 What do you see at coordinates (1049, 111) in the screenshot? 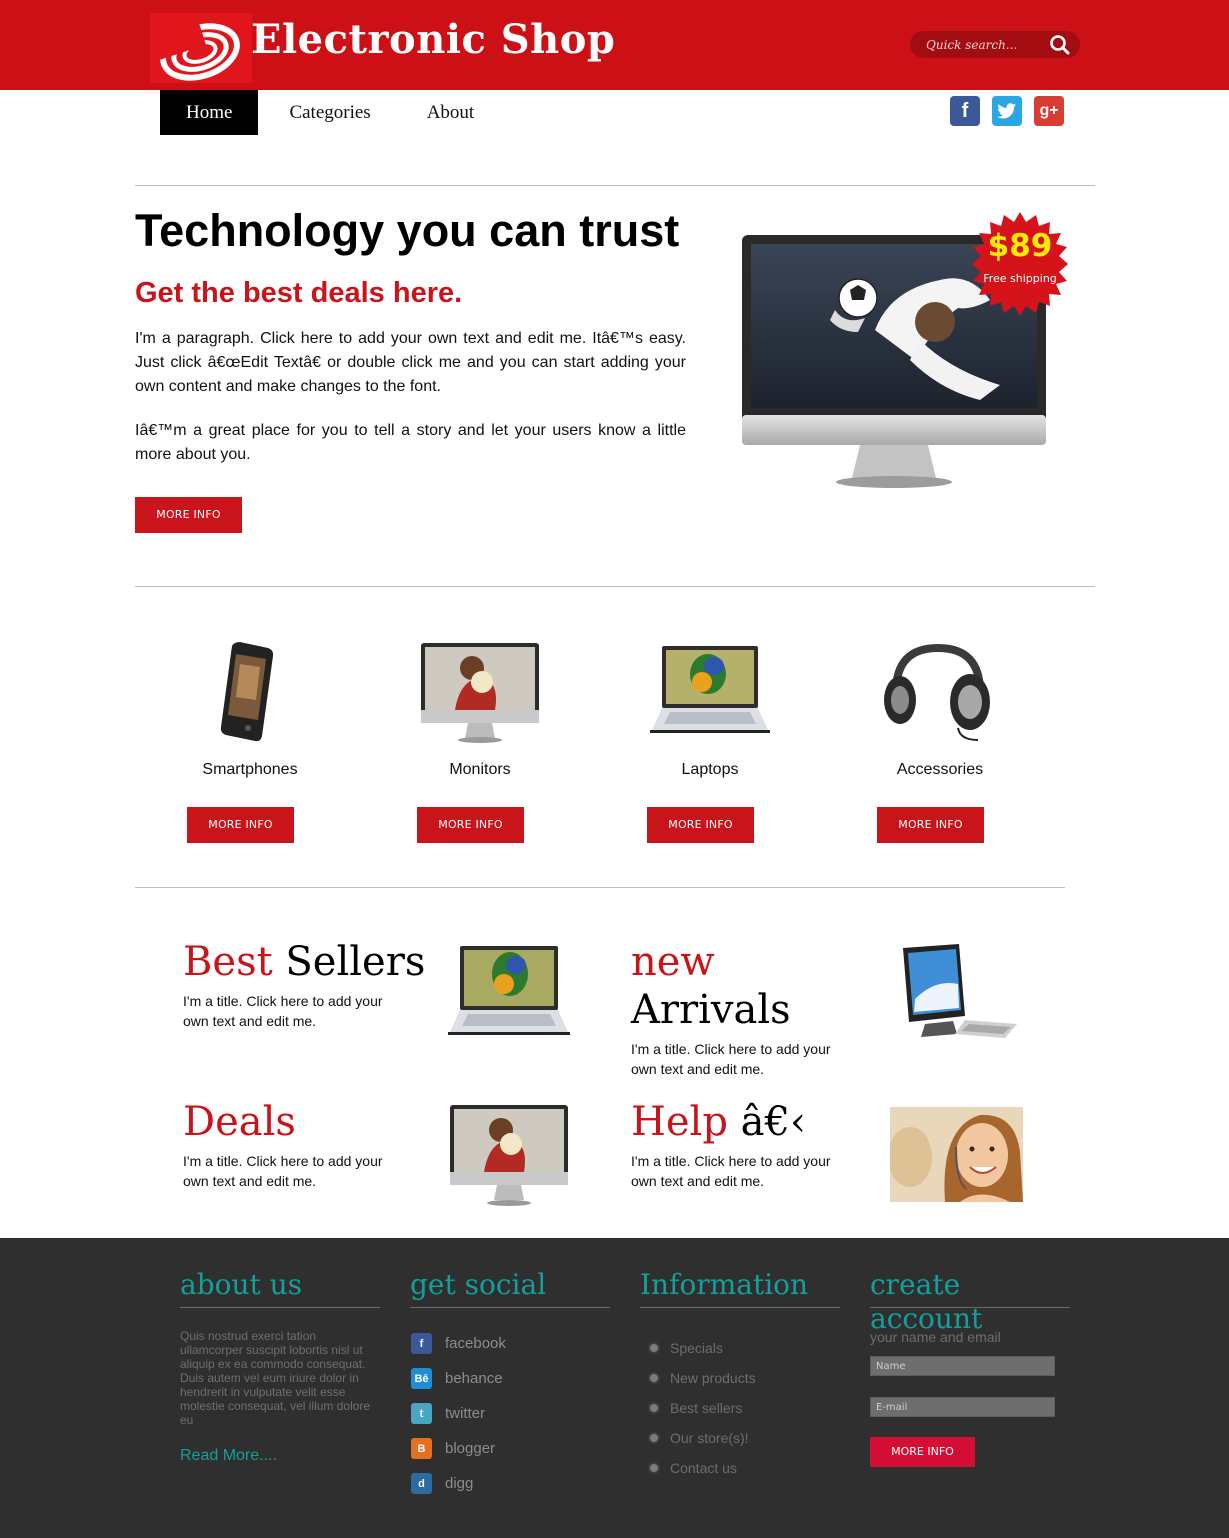
I see `google-plus-icon: g+` at bounding box center [1049, 111].